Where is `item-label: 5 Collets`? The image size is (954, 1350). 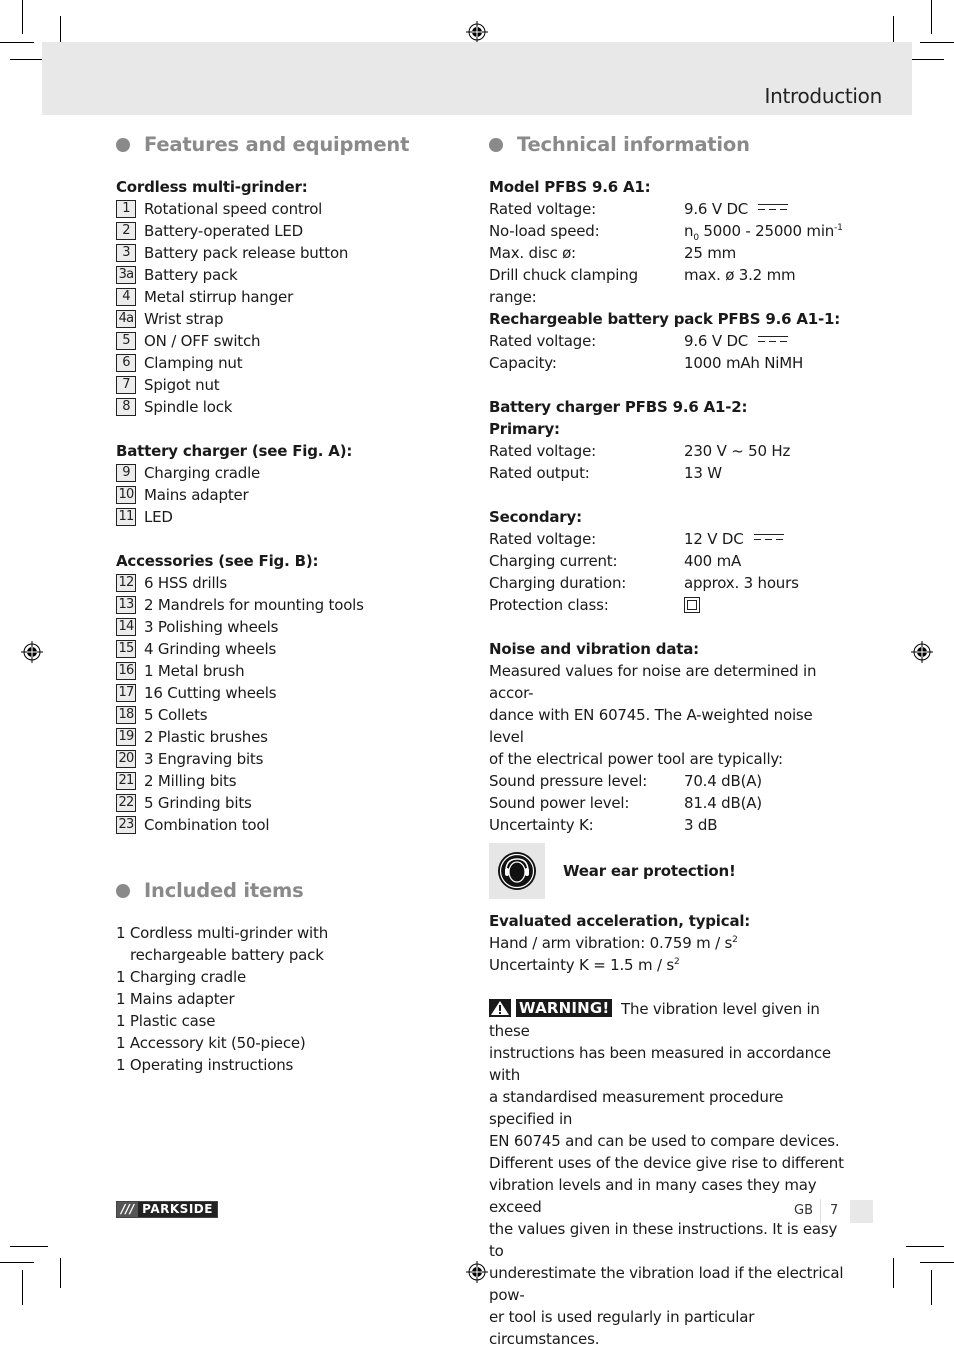
item-label: 5 Collets is located at coordinates (176, 715).